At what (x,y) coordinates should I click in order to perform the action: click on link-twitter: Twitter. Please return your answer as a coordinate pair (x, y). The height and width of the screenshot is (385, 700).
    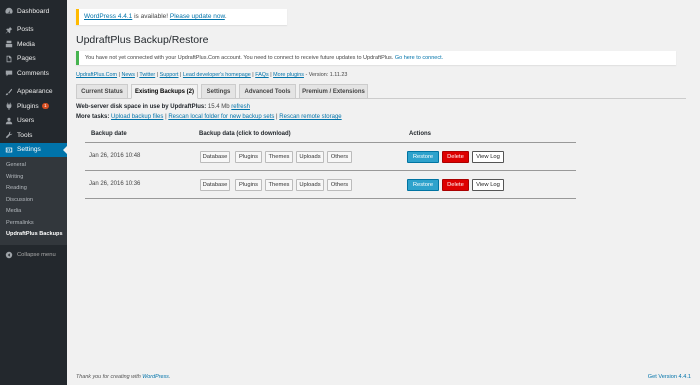
    Looking at the image, I should click on (147, 75).